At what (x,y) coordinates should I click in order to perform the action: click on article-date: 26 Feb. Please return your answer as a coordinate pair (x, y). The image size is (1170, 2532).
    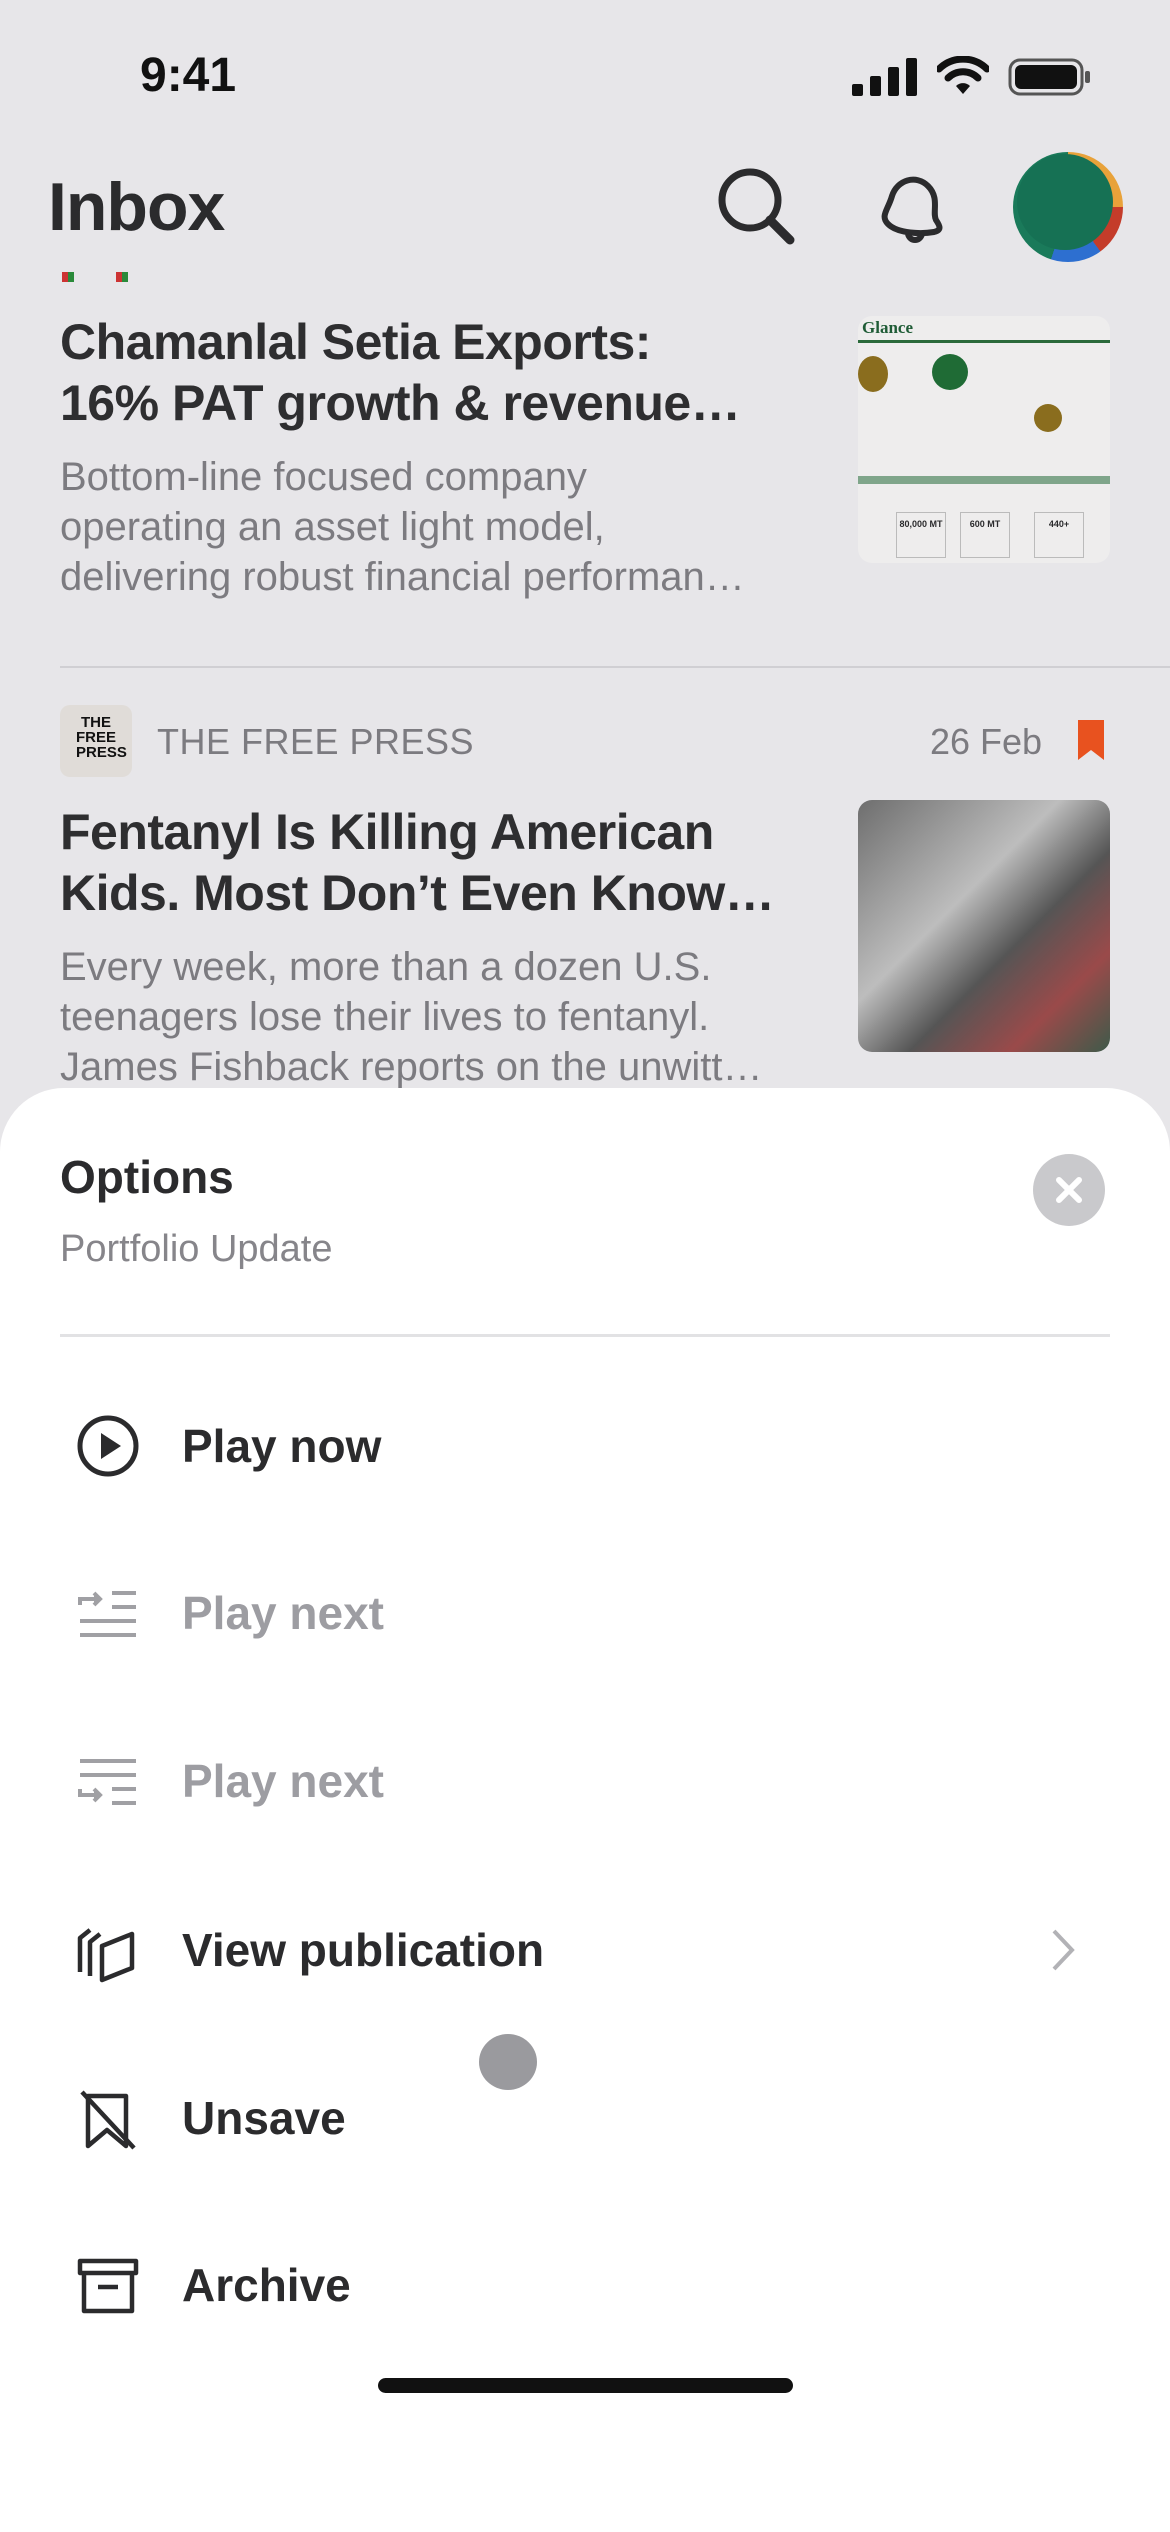
    Looking at the image, I should click on (986, 741).